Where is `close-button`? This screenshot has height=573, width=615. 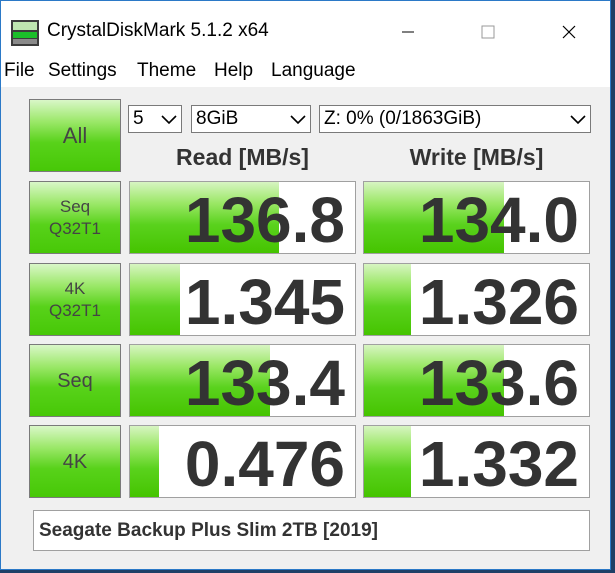 close-button is located at coordinates (569, 32).